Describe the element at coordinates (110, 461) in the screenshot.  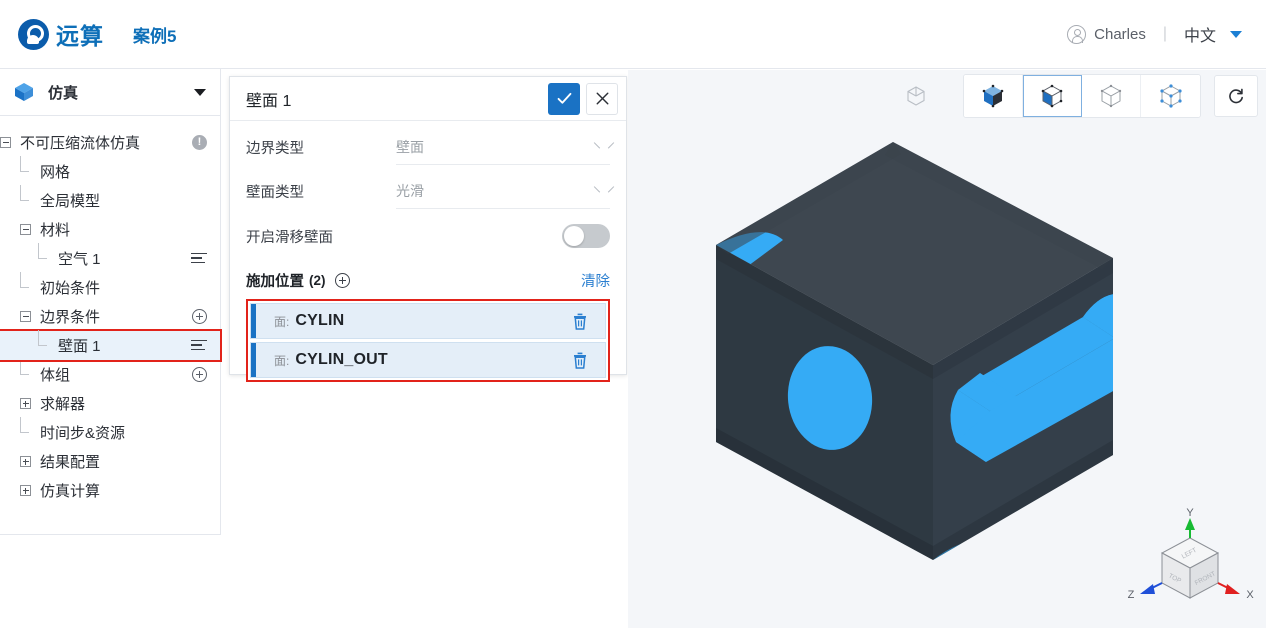
I see `tree-item-11: 结果配置` at that location.